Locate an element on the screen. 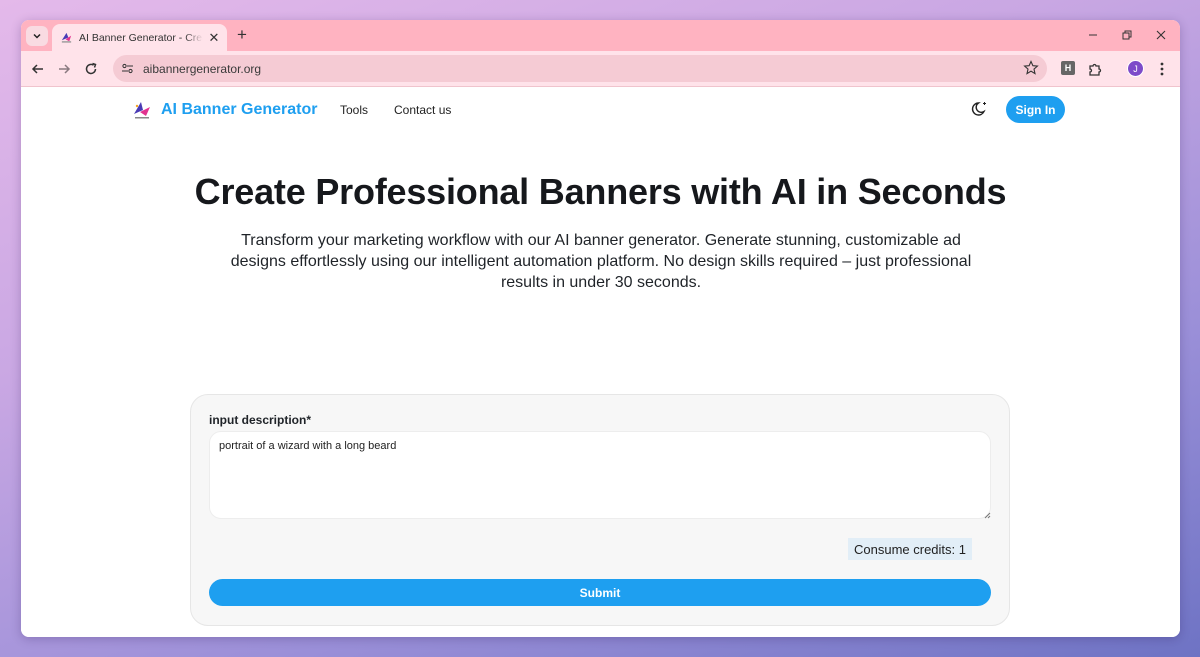 This screenshot has width=1200, height=657. resize-handle-icon is located at coordinates (987, 515).